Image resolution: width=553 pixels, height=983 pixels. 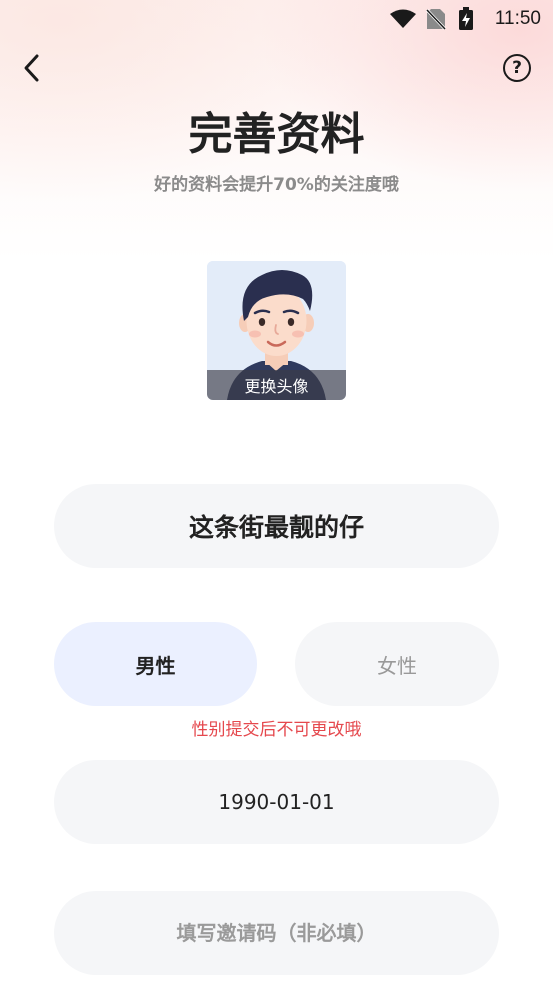 I want to click on wifi-icon, so click(x=403, y=18).